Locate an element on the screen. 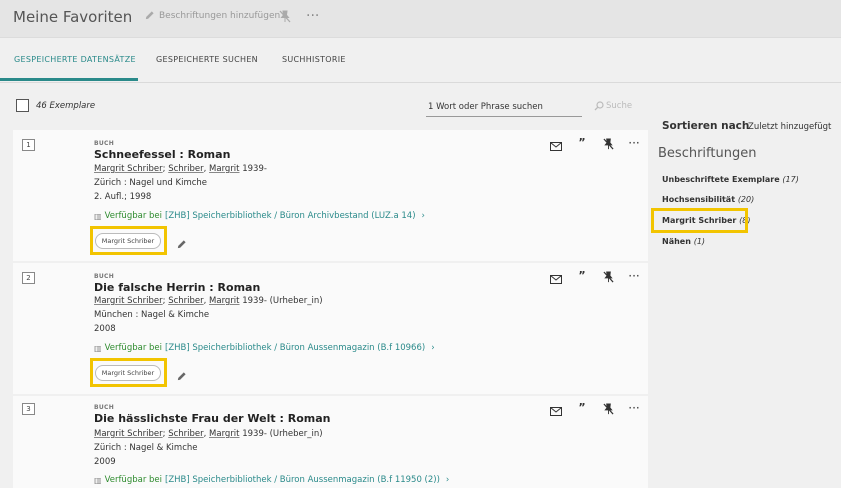  item-count: 46 Exemplare is located at coordinates (66, 106).